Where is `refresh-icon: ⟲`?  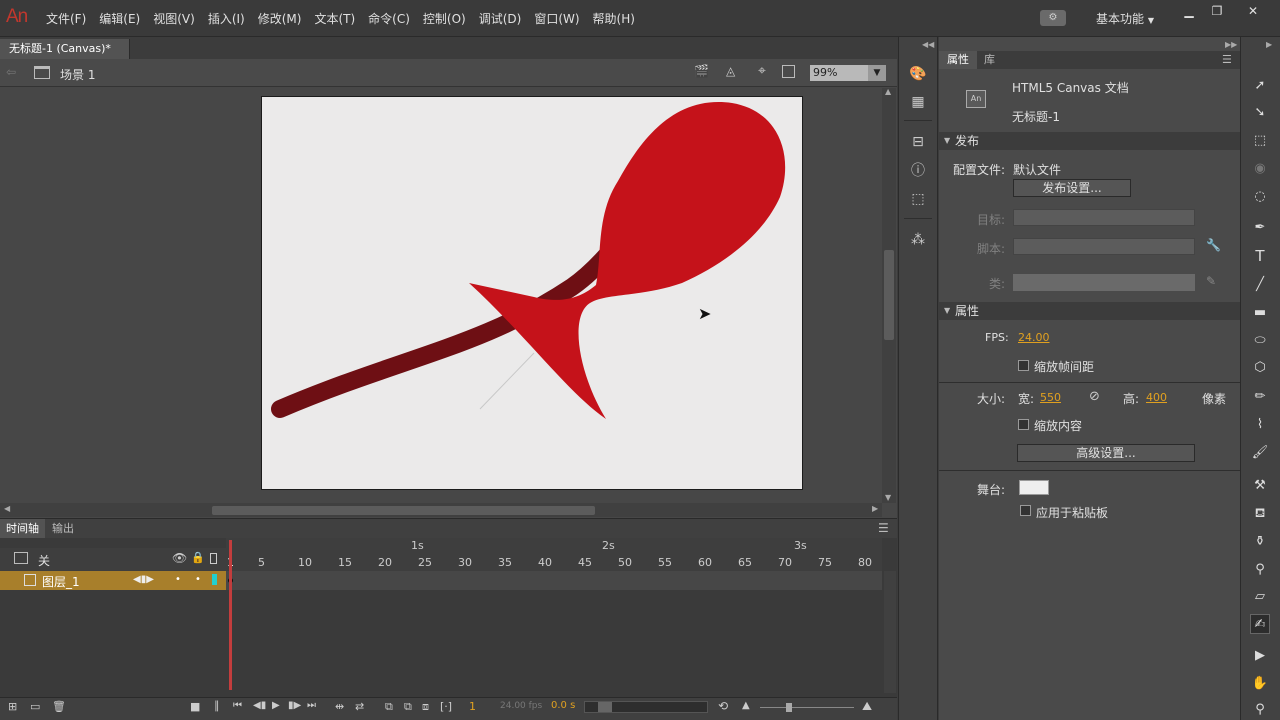 refresh-icon: ⟲ is located at coordinates (723, 706).